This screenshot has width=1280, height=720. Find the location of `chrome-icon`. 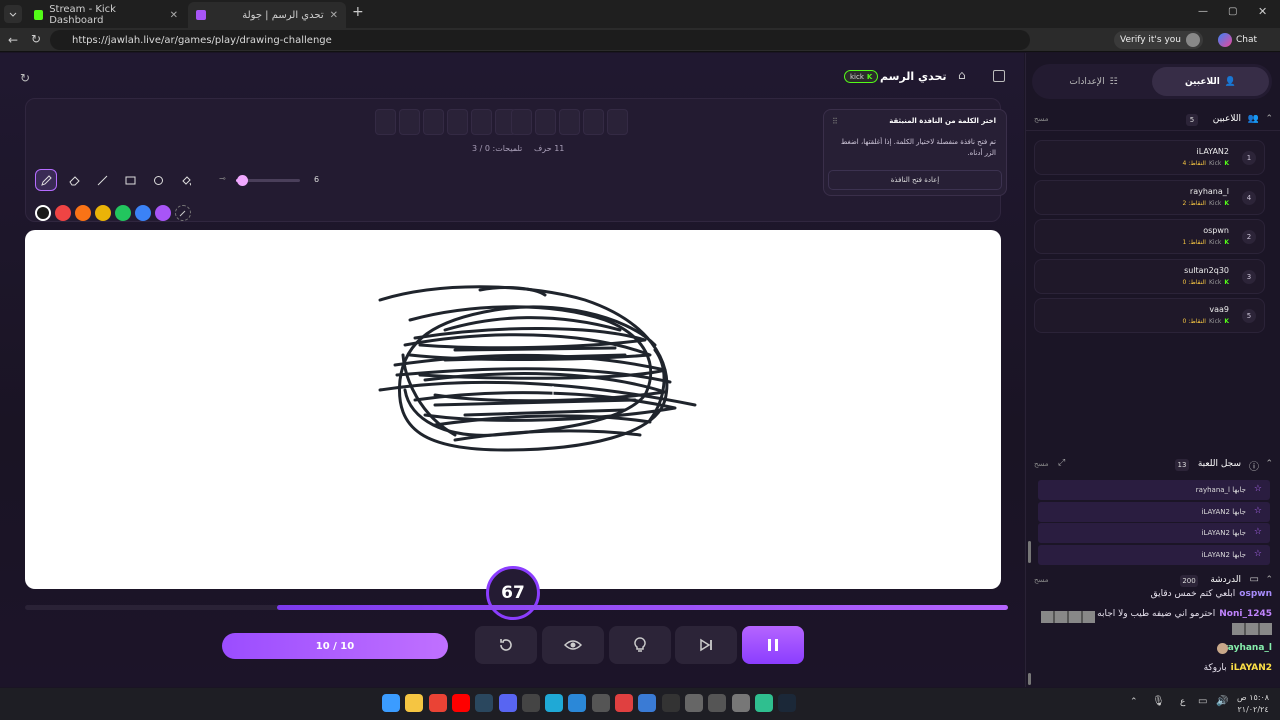

chrome-icon is located at coordinates (437, 703).